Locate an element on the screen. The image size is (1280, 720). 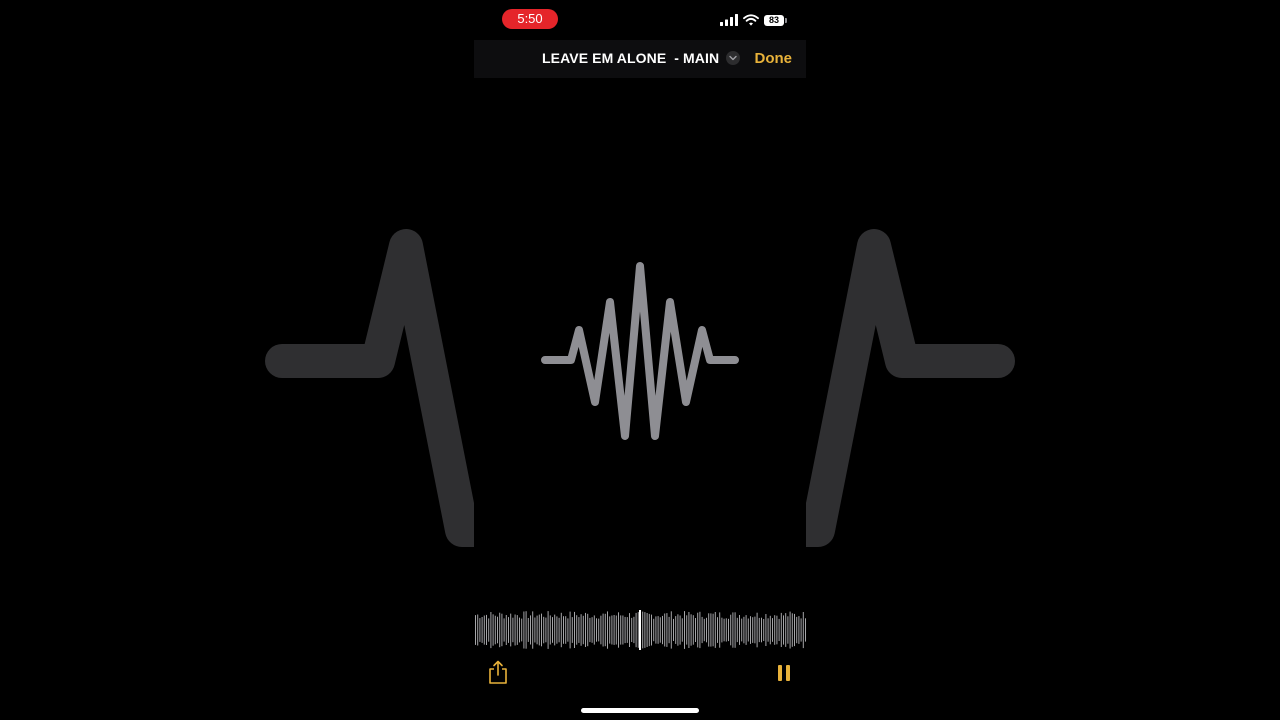
waveform-scrubber is located at coordinates (640, 630).